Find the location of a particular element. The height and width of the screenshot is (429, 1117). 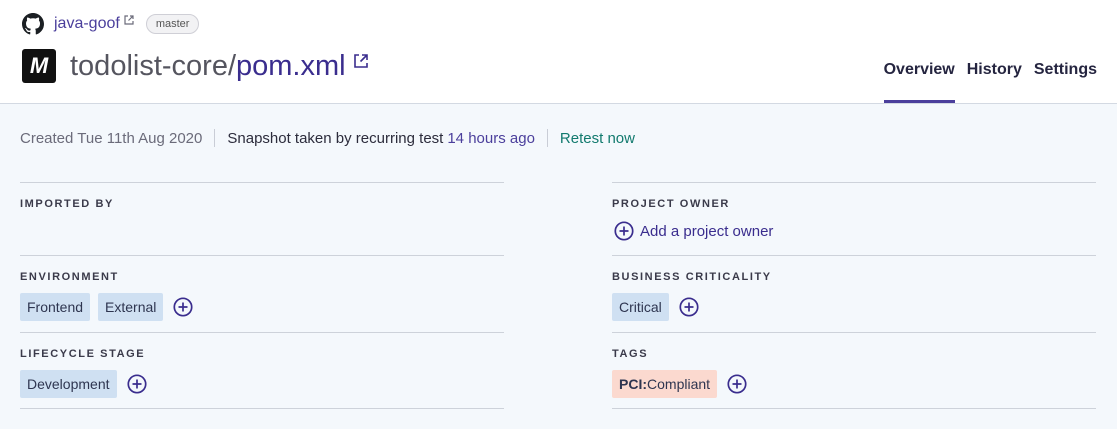

maven-icon: M is located at coordinates (39, 66).